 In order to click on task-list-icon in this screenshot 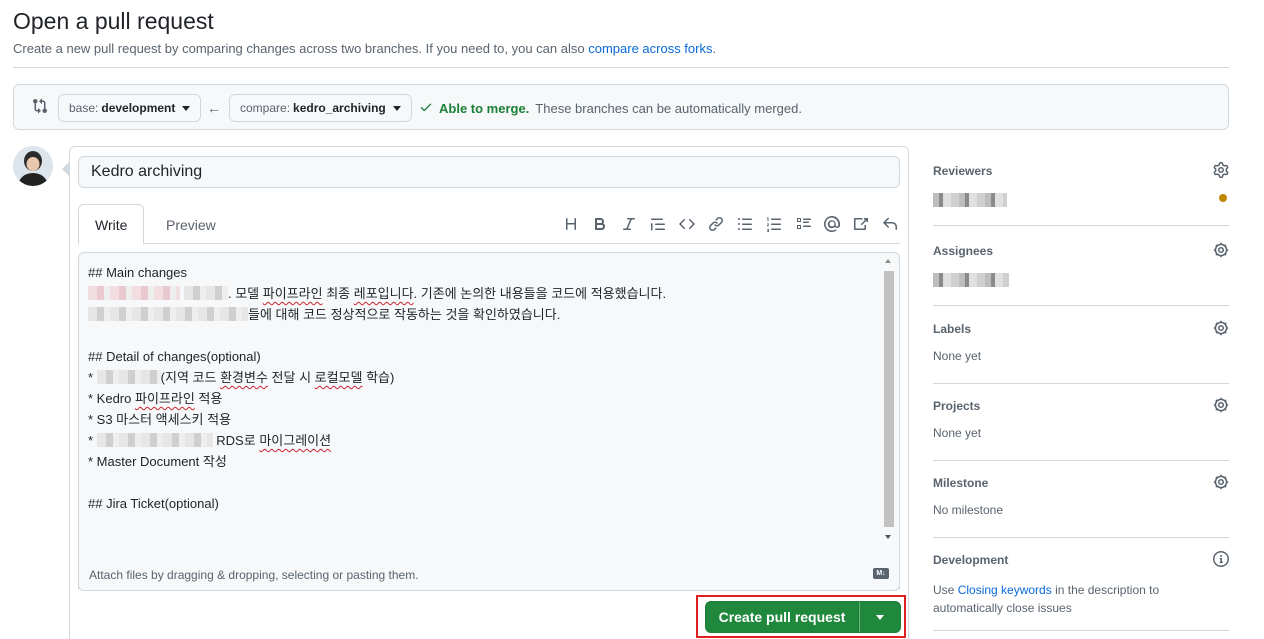, I will do `click(802, 224)`.